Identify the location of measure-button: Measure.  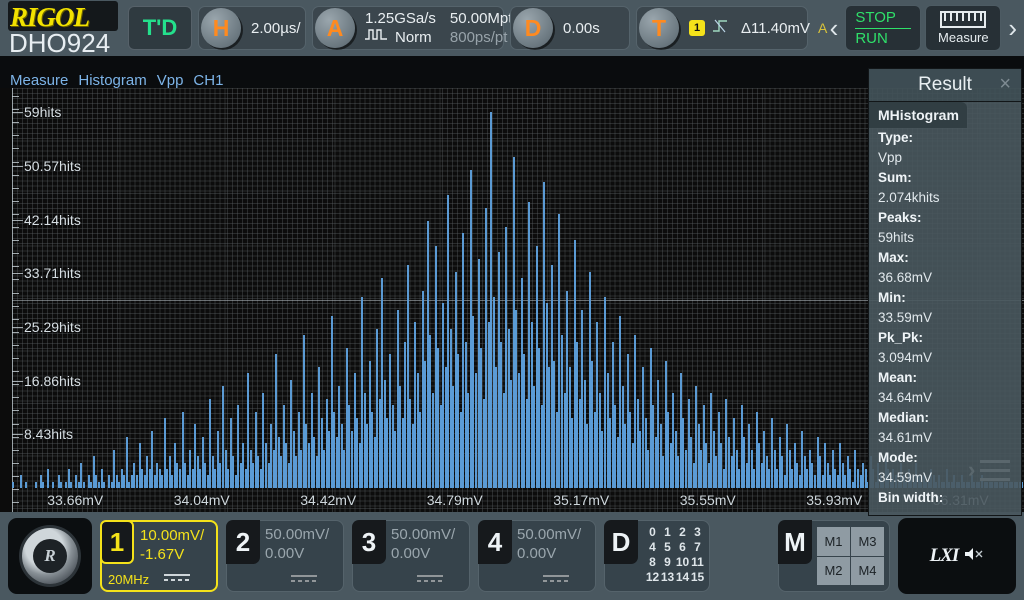
(963, 28).